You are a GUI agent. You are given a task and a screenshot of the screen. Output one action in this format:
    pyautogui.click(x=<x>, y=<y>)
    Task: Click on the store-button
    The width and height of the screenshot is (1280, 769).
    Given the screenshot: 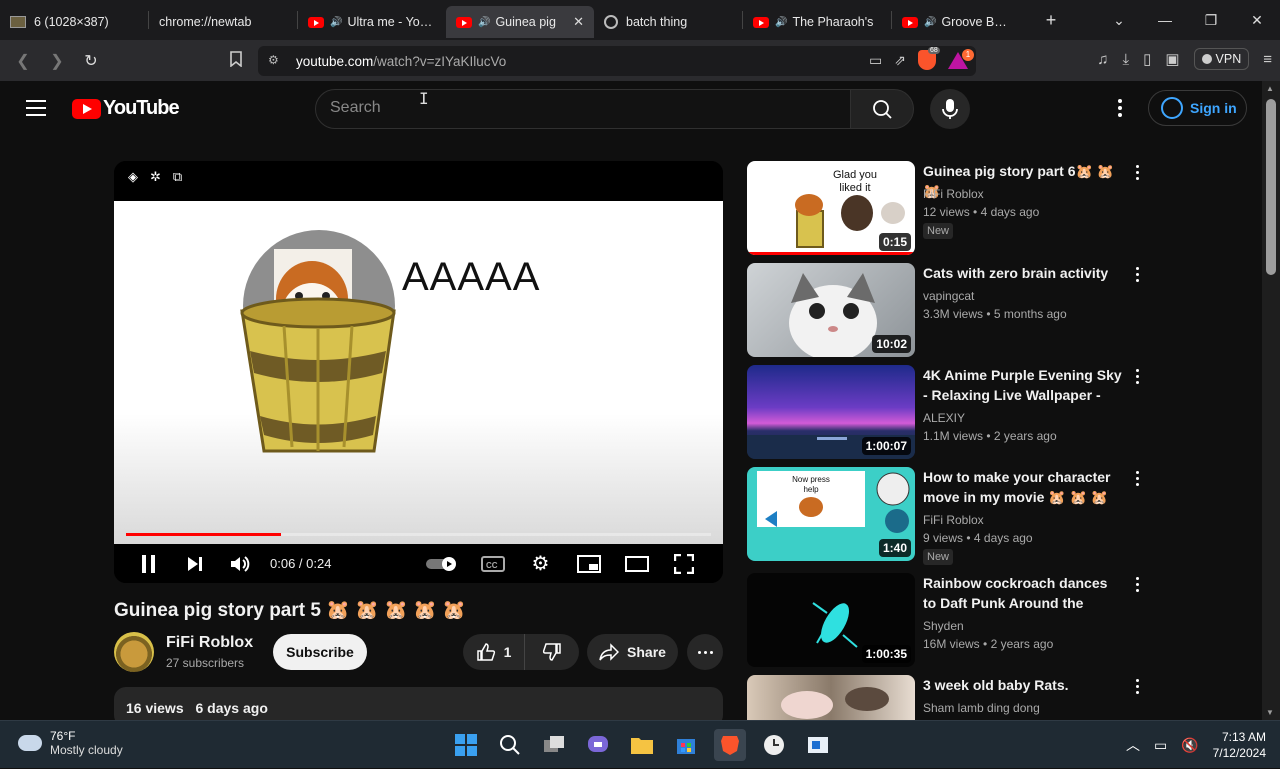 What is the action you would take?
    pyautogui.click(x=686, y=745)
    